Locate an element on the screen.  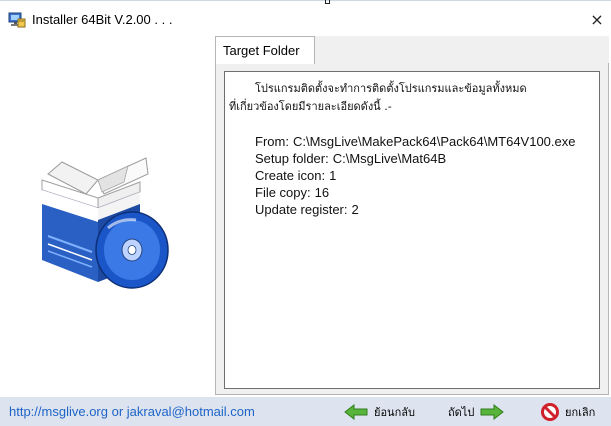
title-bar: Installer 64Bit V.2.00 . . . × is located at coordinates (305, 21).